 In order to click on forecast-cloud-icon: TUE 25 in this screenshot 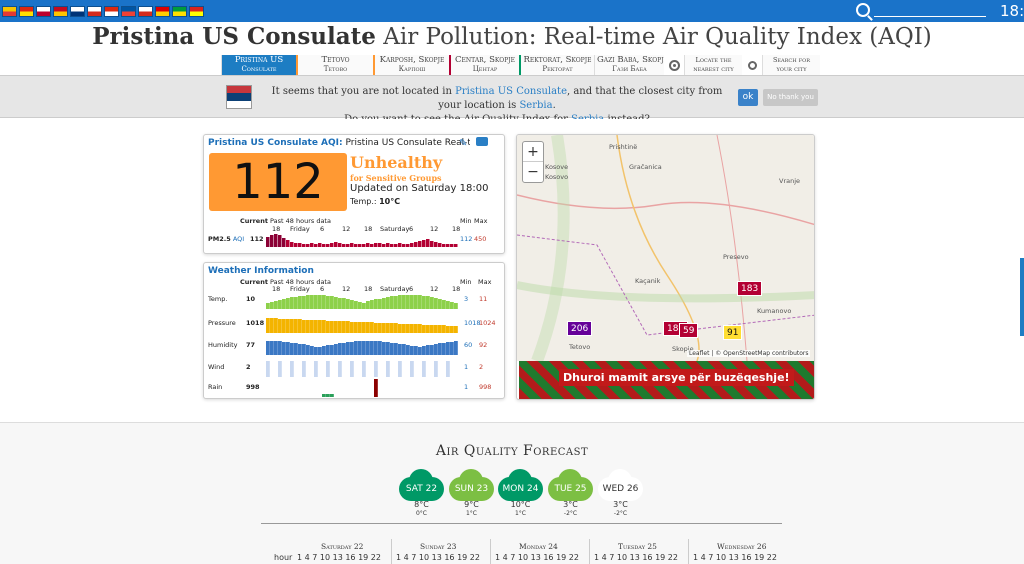, I will do `click(570, 485)`.